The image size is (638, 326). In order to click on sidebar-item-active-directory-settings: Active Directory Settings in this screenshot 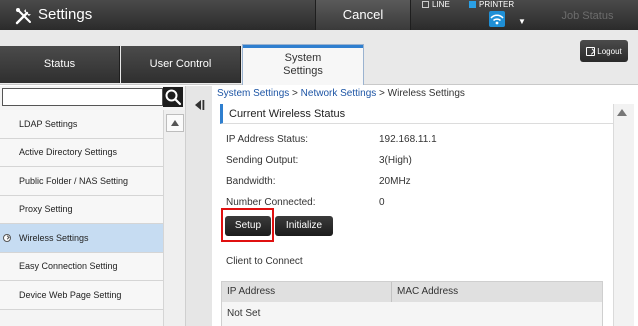, I will do `click(81, 152)`.